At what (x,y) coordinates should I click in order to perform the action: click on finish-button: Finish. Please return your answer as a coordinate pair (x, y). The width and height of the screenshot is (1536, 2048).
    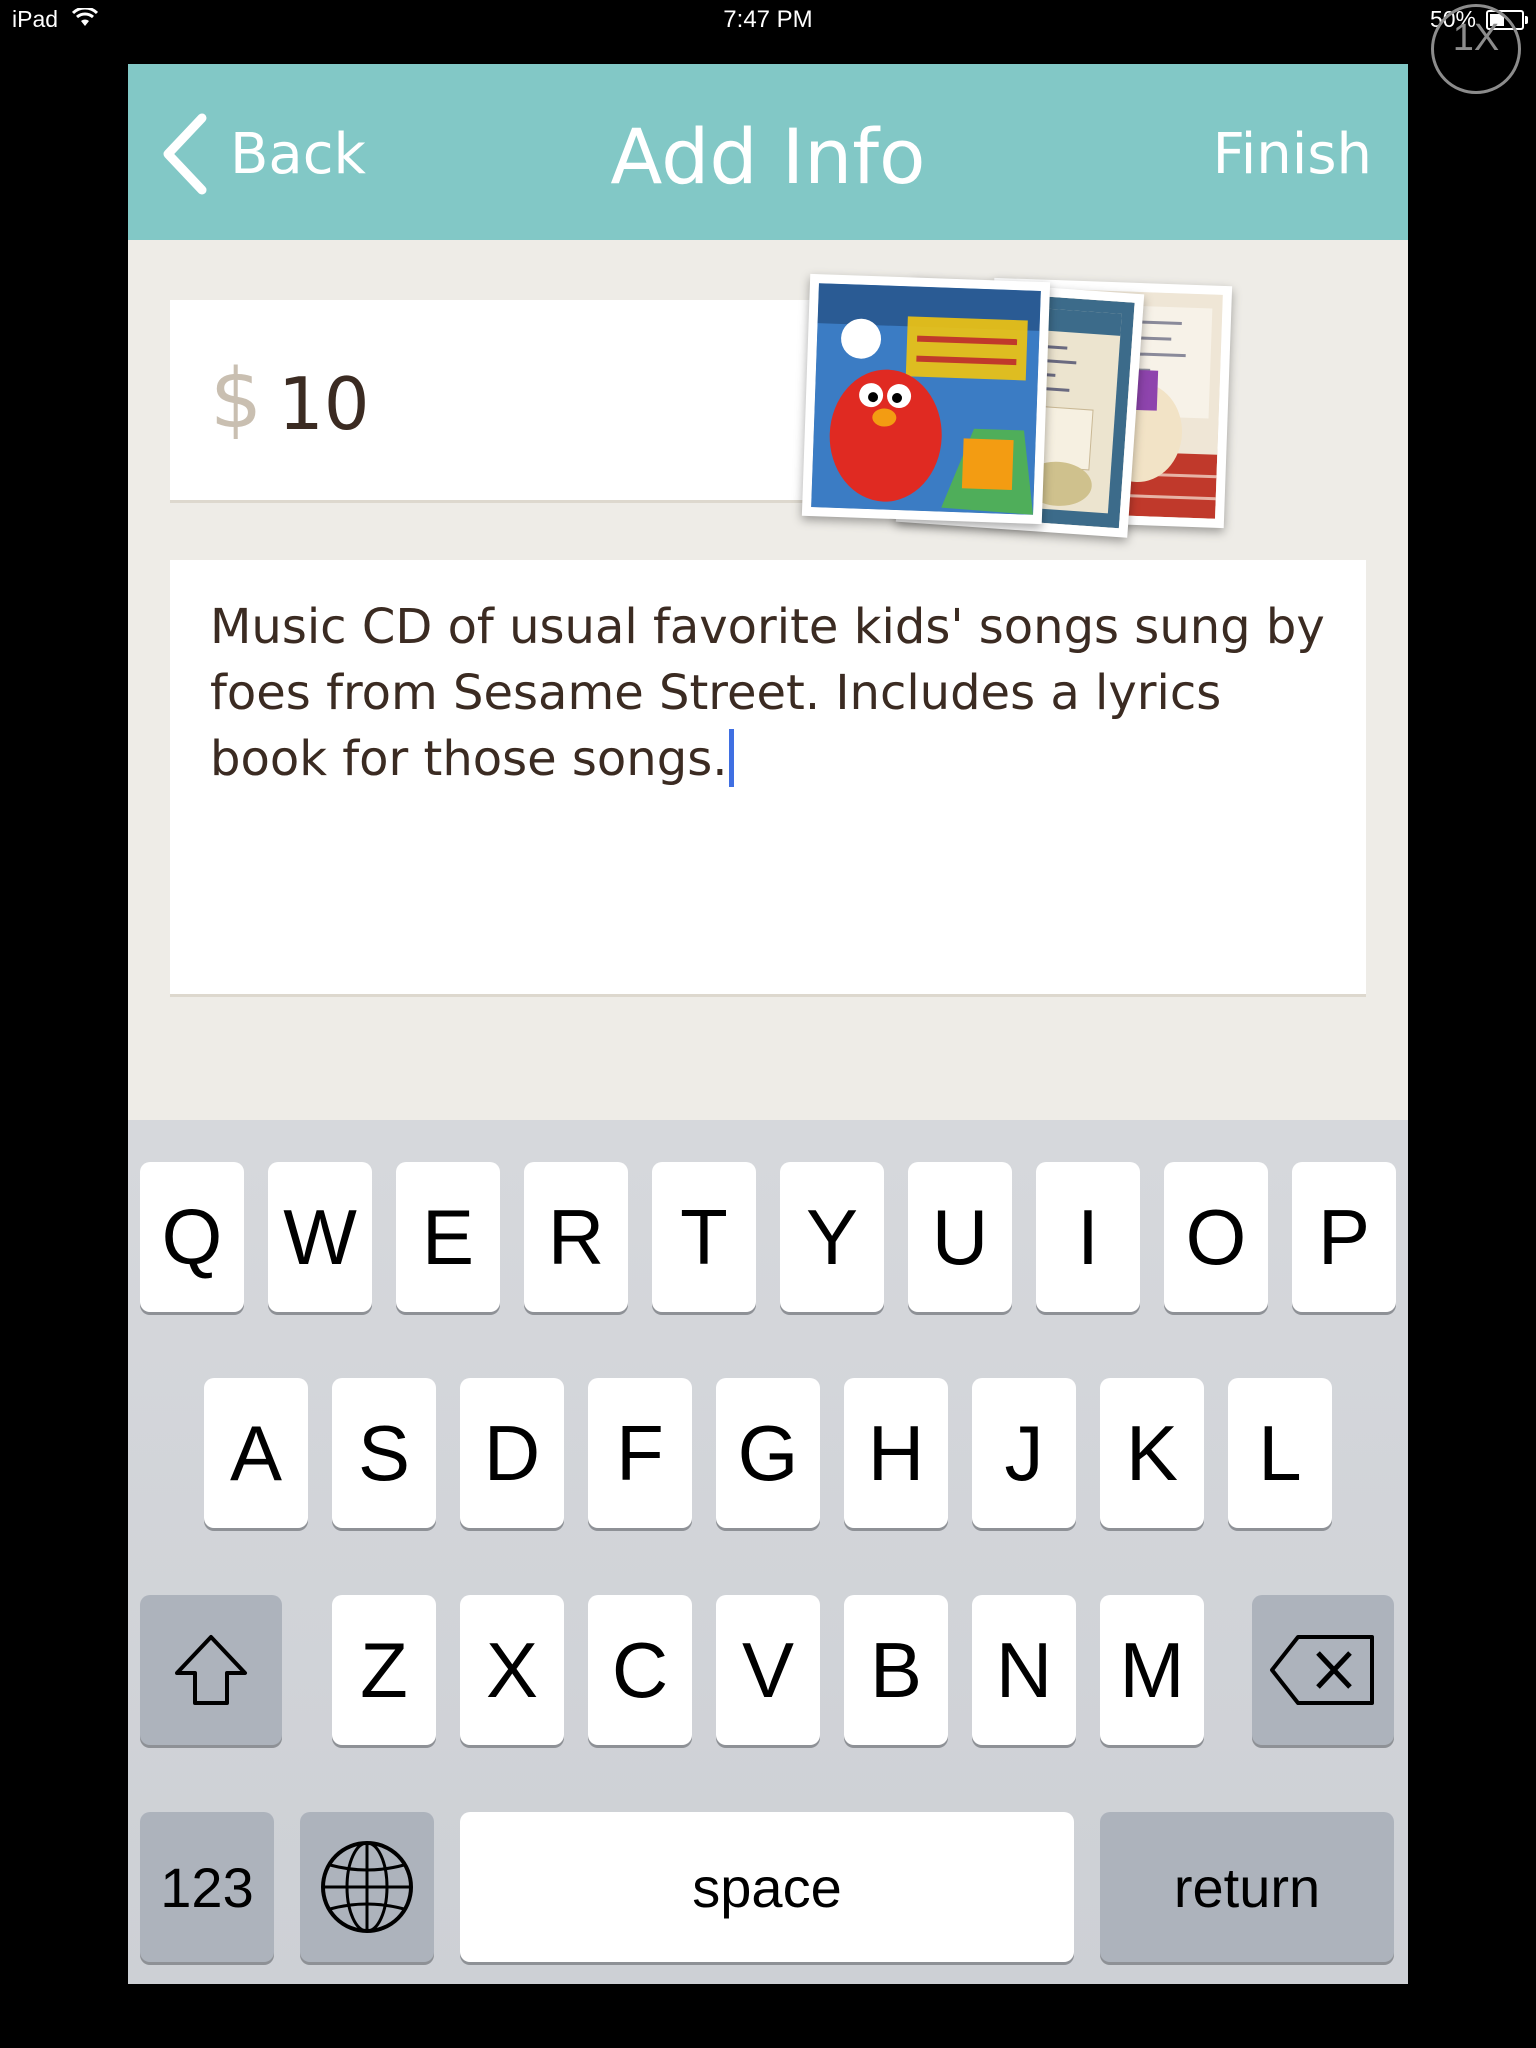
    Looking at the image, I should click on (1292, 154).